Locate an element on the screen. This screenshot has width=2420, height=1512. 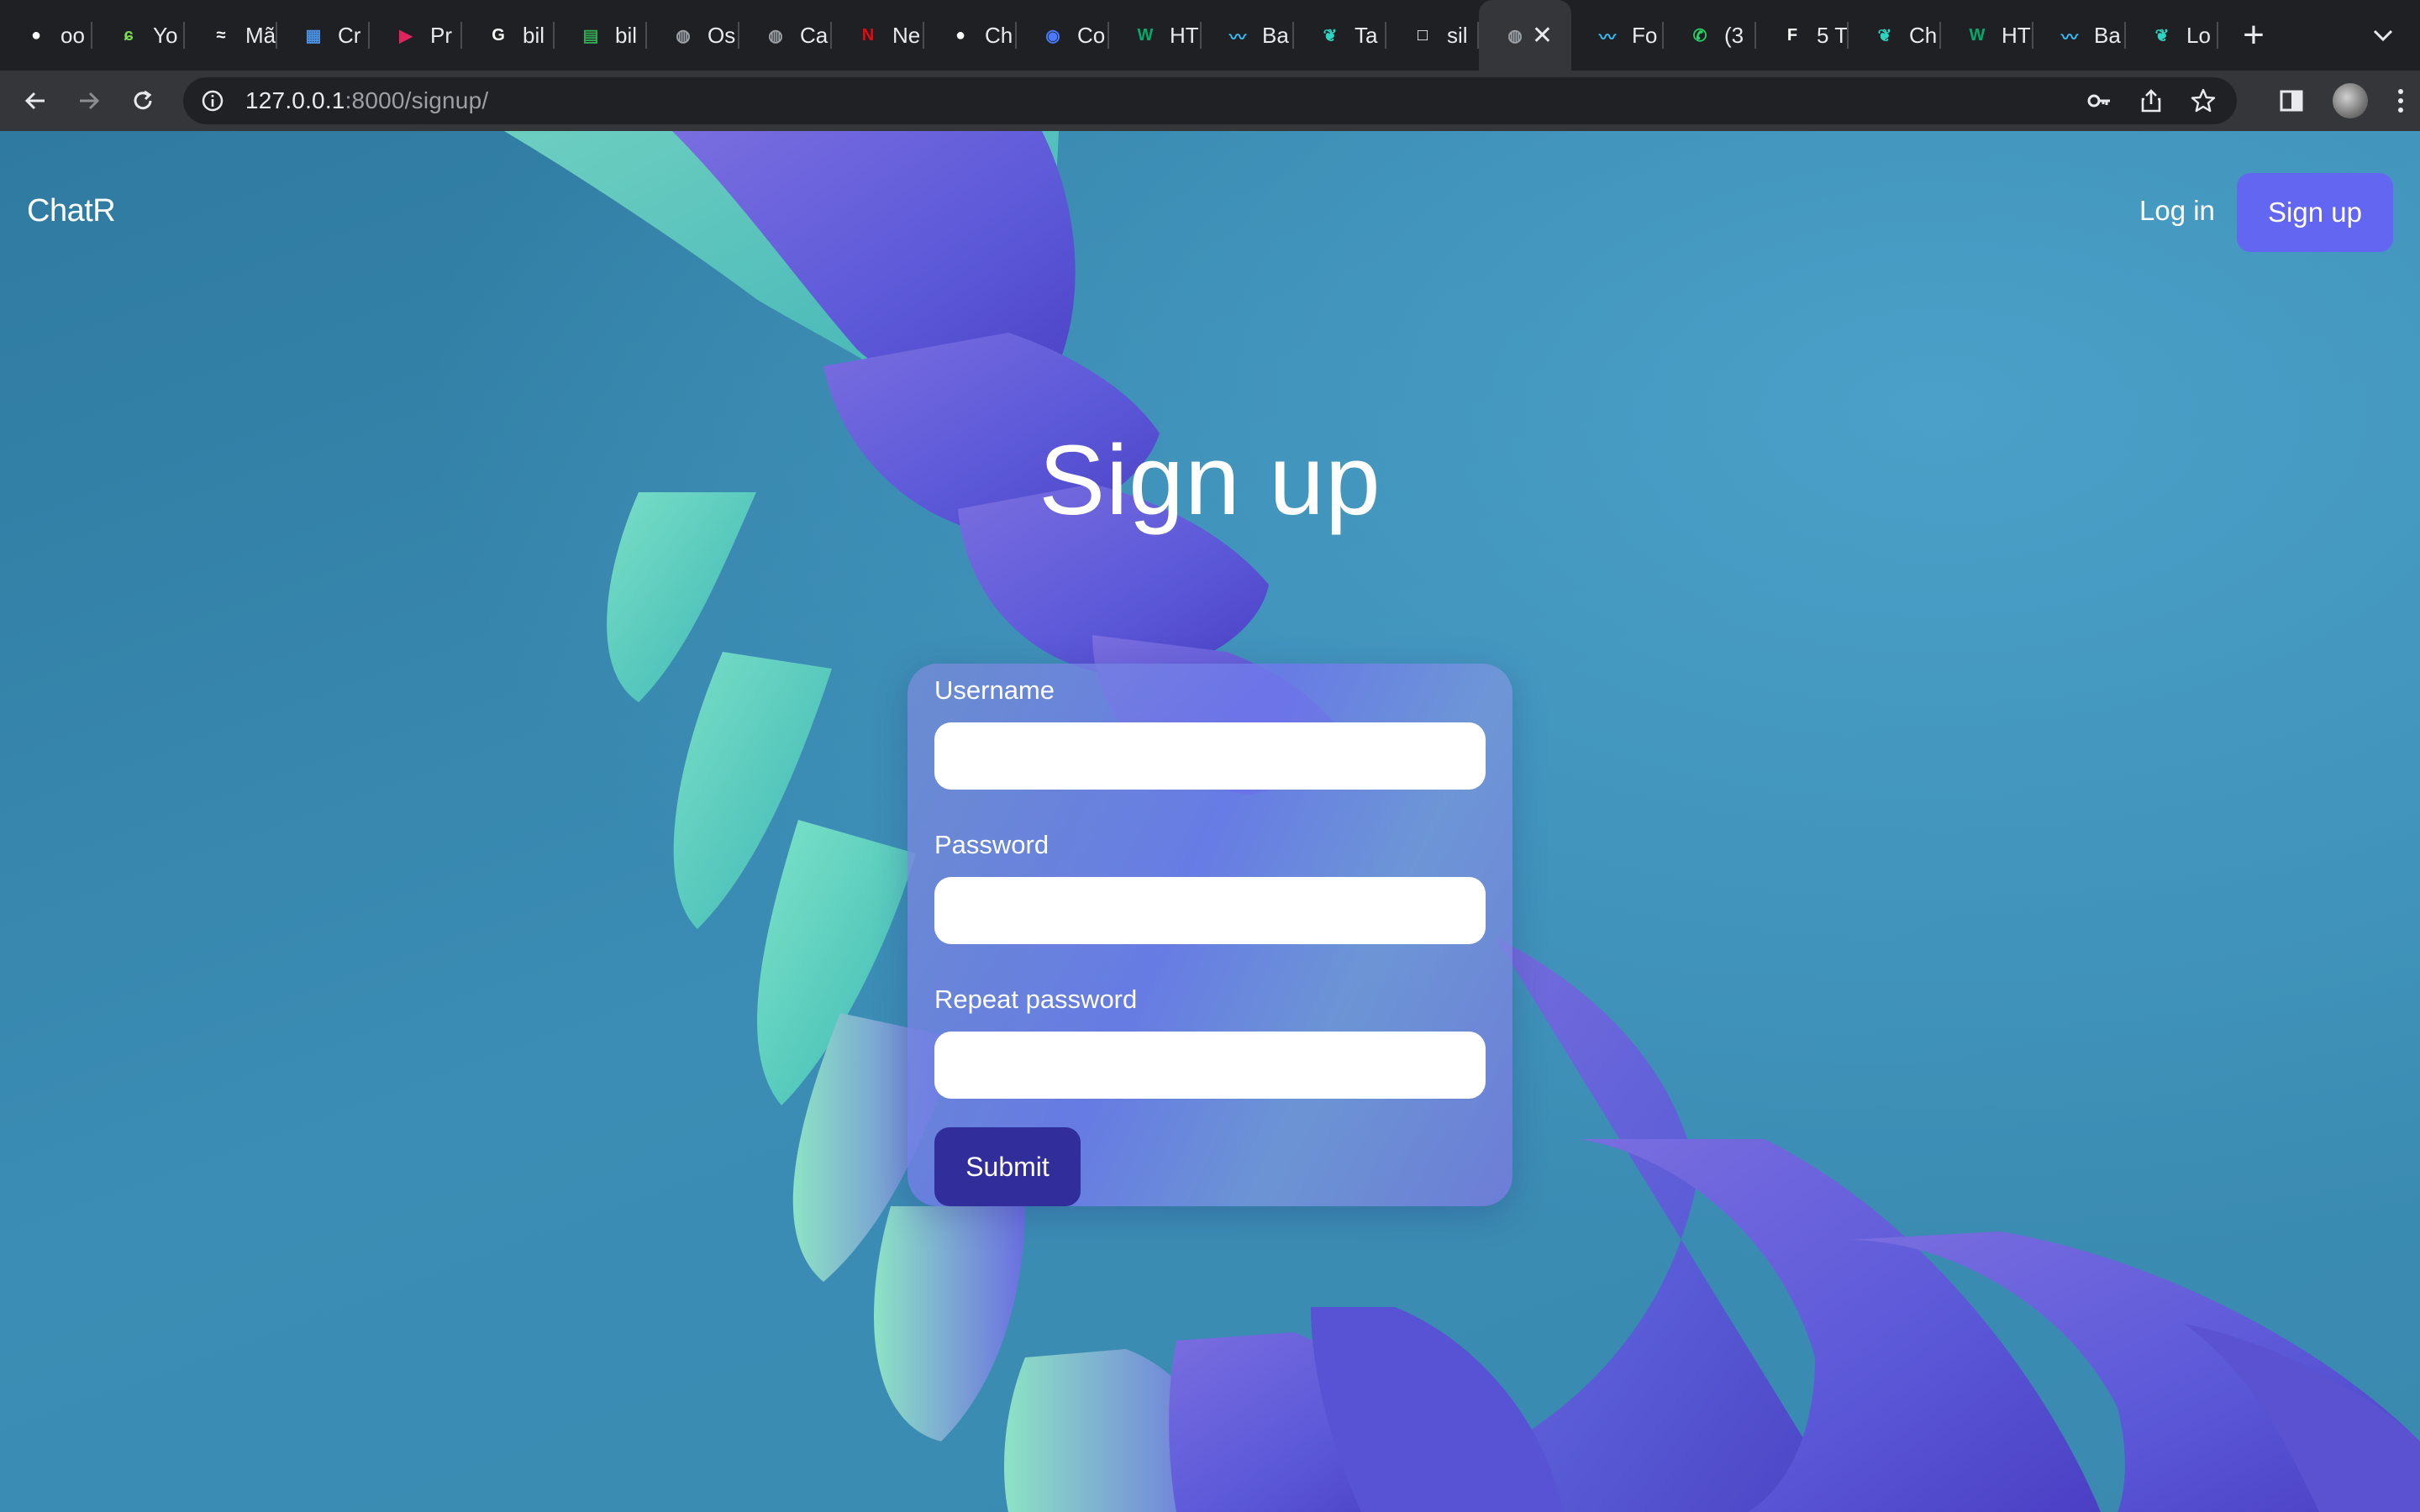
browser-toolbar: 127.0.0.1:8000/signup/ is located at coordinates (1210, 101).